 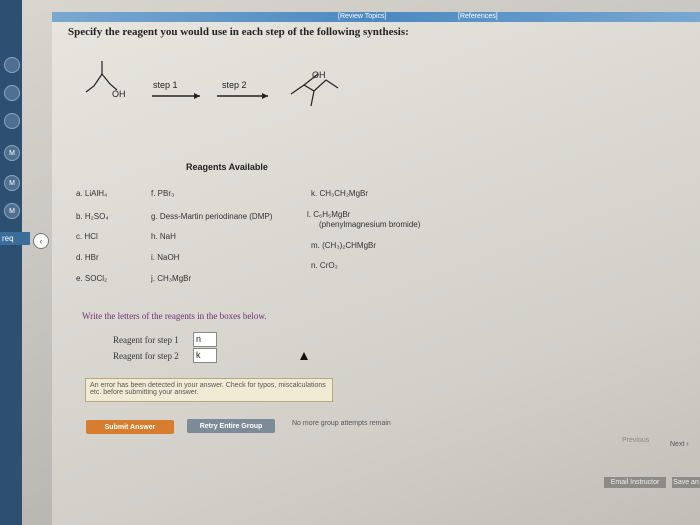 I want to click on reagent-f: f. PBr₃, so click(x=163, y=193).